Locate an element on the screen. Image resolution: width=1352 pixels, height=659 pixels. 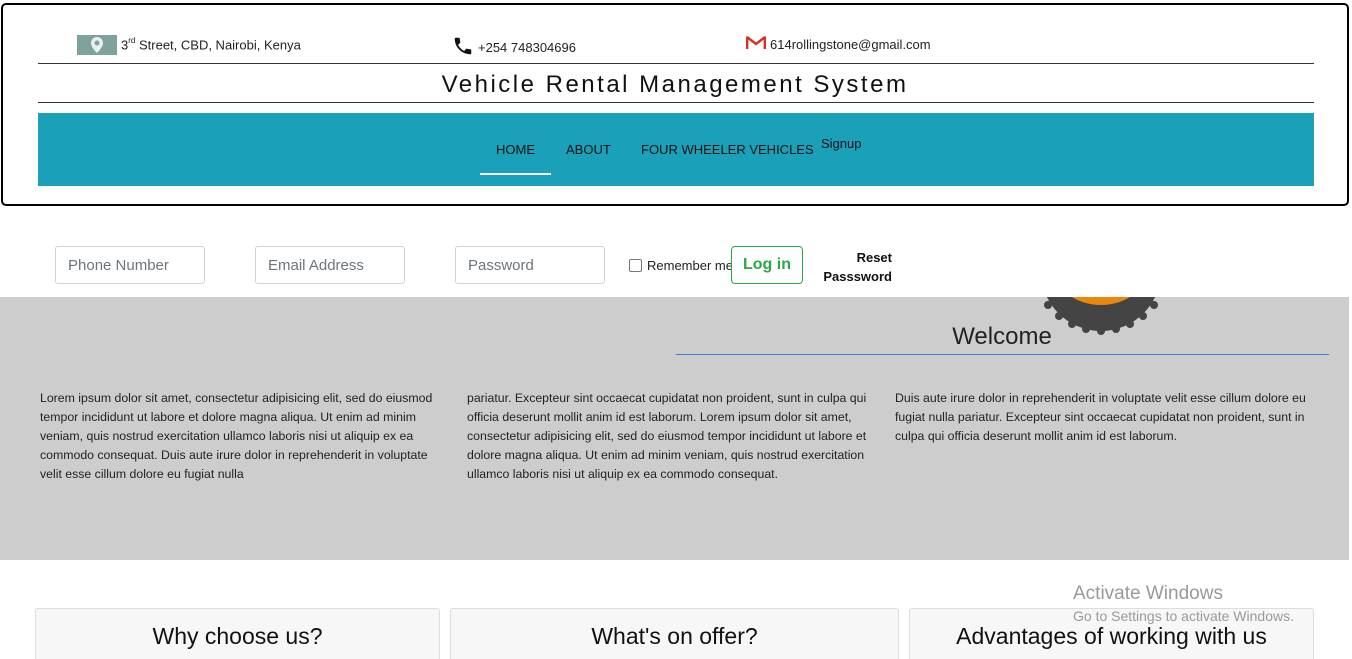
address-contact: 3rd Street, CBD, Nairobi, Kenya is located at coordinates (189, 45).